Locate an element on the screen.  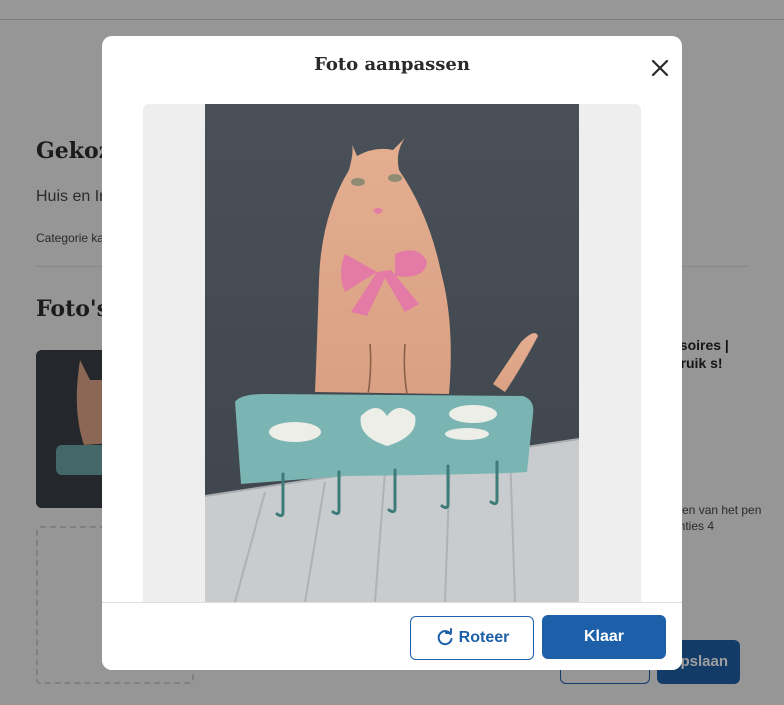
rotate-button: Roteer is located at coordinates (472, 638).